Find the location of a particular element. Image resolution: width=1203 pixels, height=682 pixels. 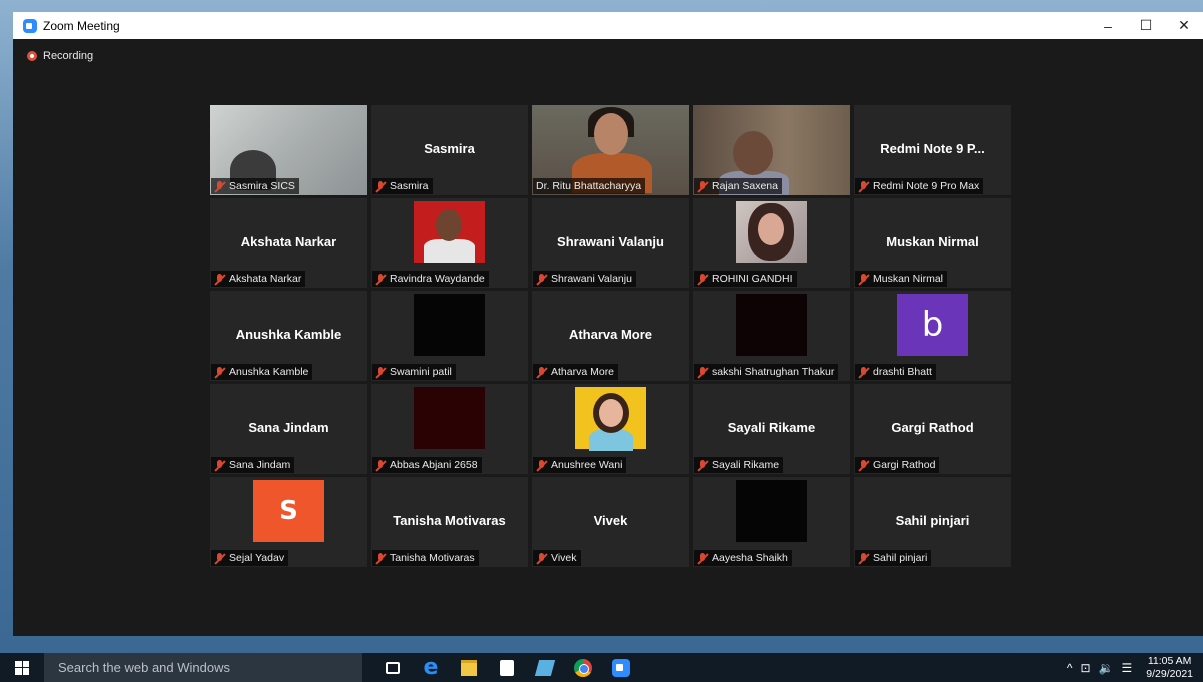

participant-tile: ROHINI GANDHI is located at coordinates (771, 243).